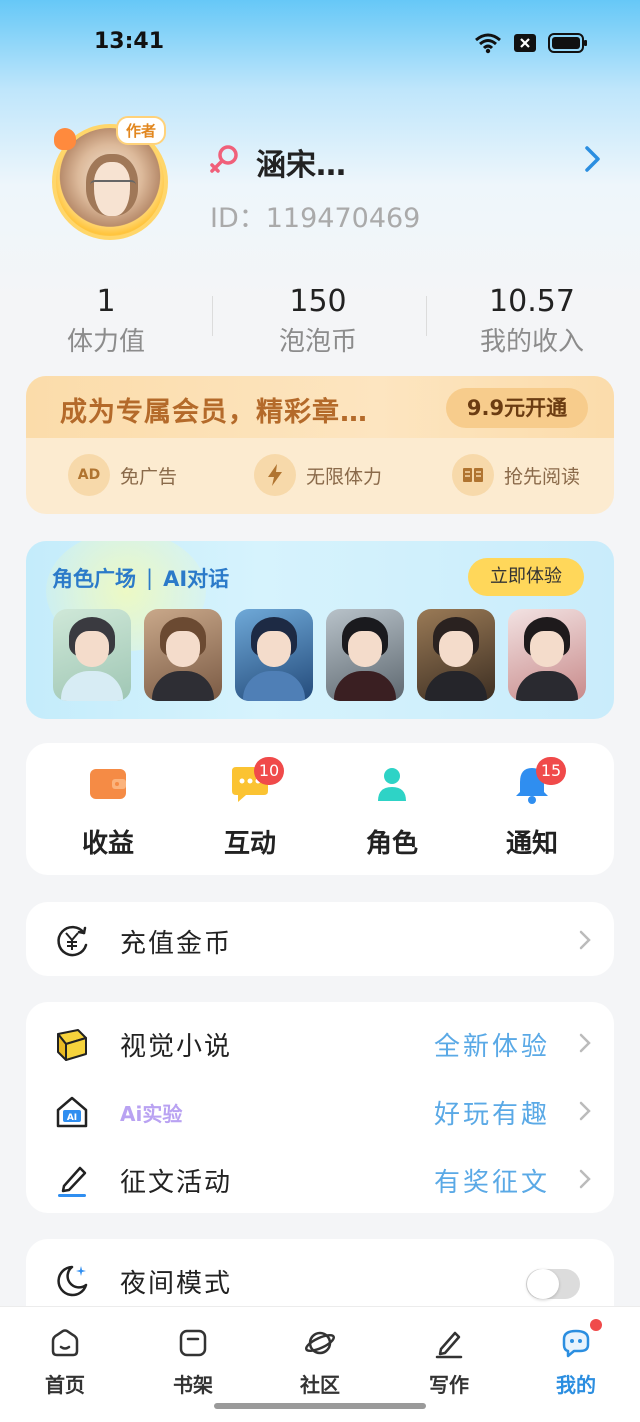 The height and width of the screenshot is (1422, 640). What do you see at coordinates (149, 476) in the screenshot?
I see `perk-label: 免广告` at bounding box center [149, 476].